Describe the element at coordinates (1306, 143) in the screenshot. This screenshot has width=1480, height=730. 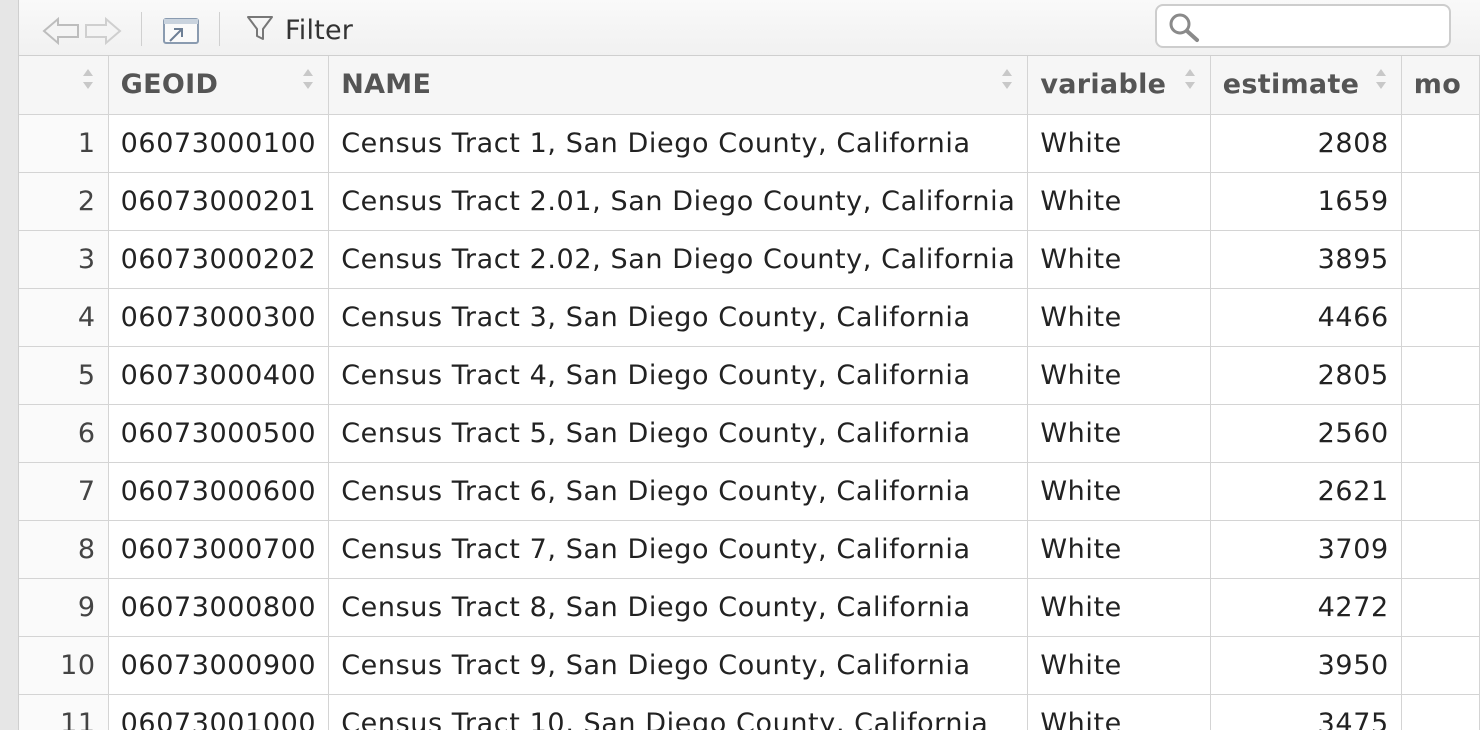
I see `cell-estimate: 2808` at that location.